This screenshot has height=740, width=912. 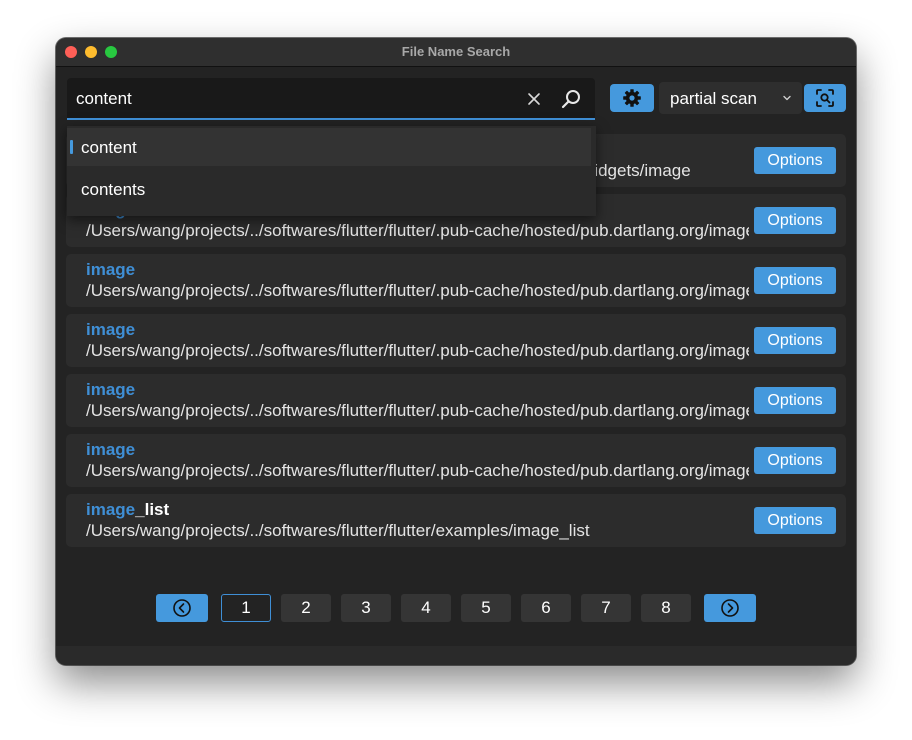 I want to click on settings-button, so click(x=632, y=98).